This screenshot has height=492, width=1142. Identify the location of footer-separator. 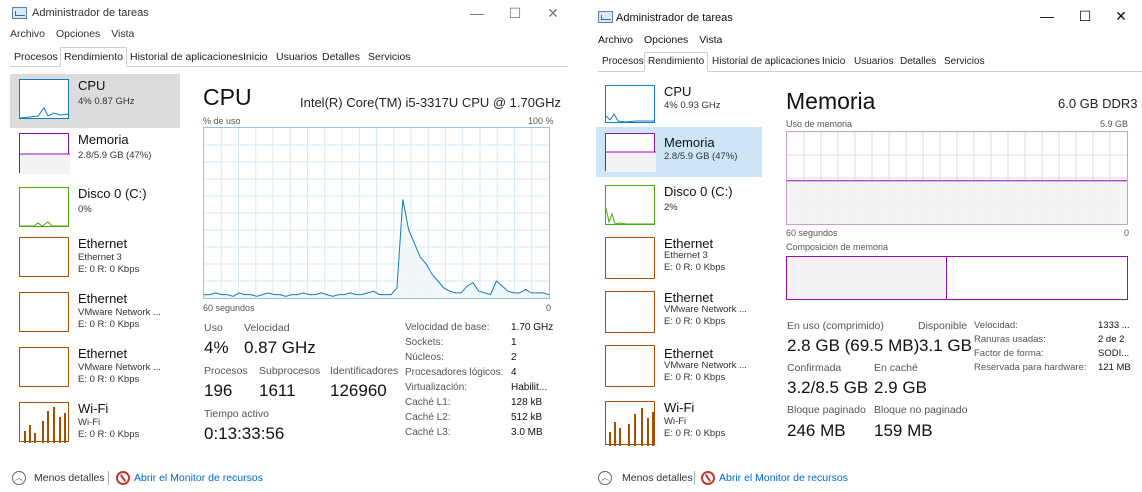
(694, 478).